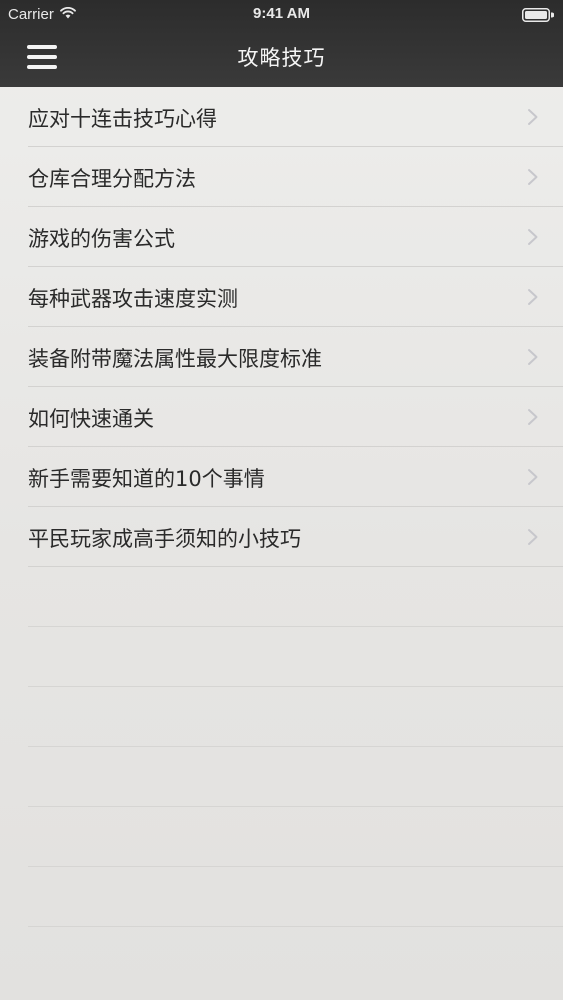  What do you see at coordinates (538, 15) in the screenshot?
I see `battery-icon` at bounding box center [538, 15].